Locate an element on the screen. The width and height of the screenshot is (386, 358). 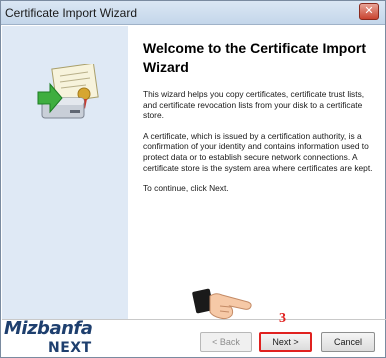
pointing-hand-icon is located at coordinates (222, 304).